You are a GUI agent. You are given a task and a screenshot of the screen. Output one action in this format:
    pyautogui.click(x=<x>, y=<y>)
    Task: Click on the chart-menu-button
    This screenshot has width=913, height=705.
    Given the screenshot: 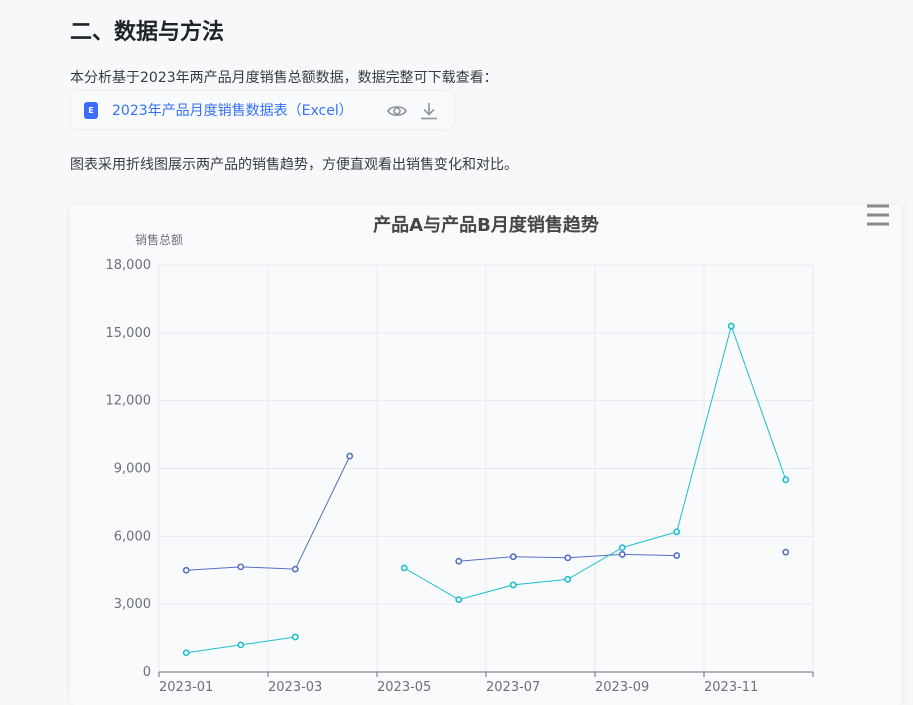 What is the action you would take?
    pyautogui.click(x=878, y=215)
    